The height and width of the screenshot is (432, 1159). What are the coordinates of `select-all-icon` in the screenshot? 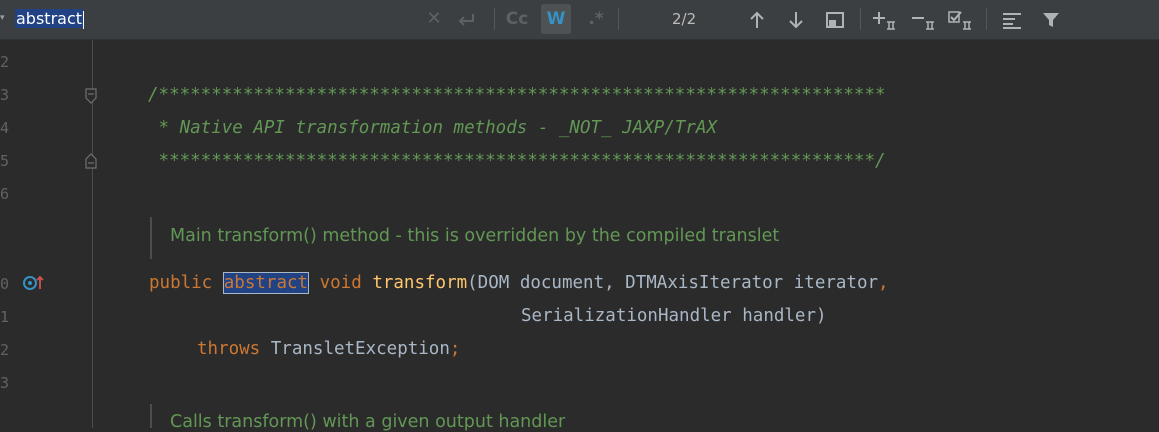 It's located at (961, 19).